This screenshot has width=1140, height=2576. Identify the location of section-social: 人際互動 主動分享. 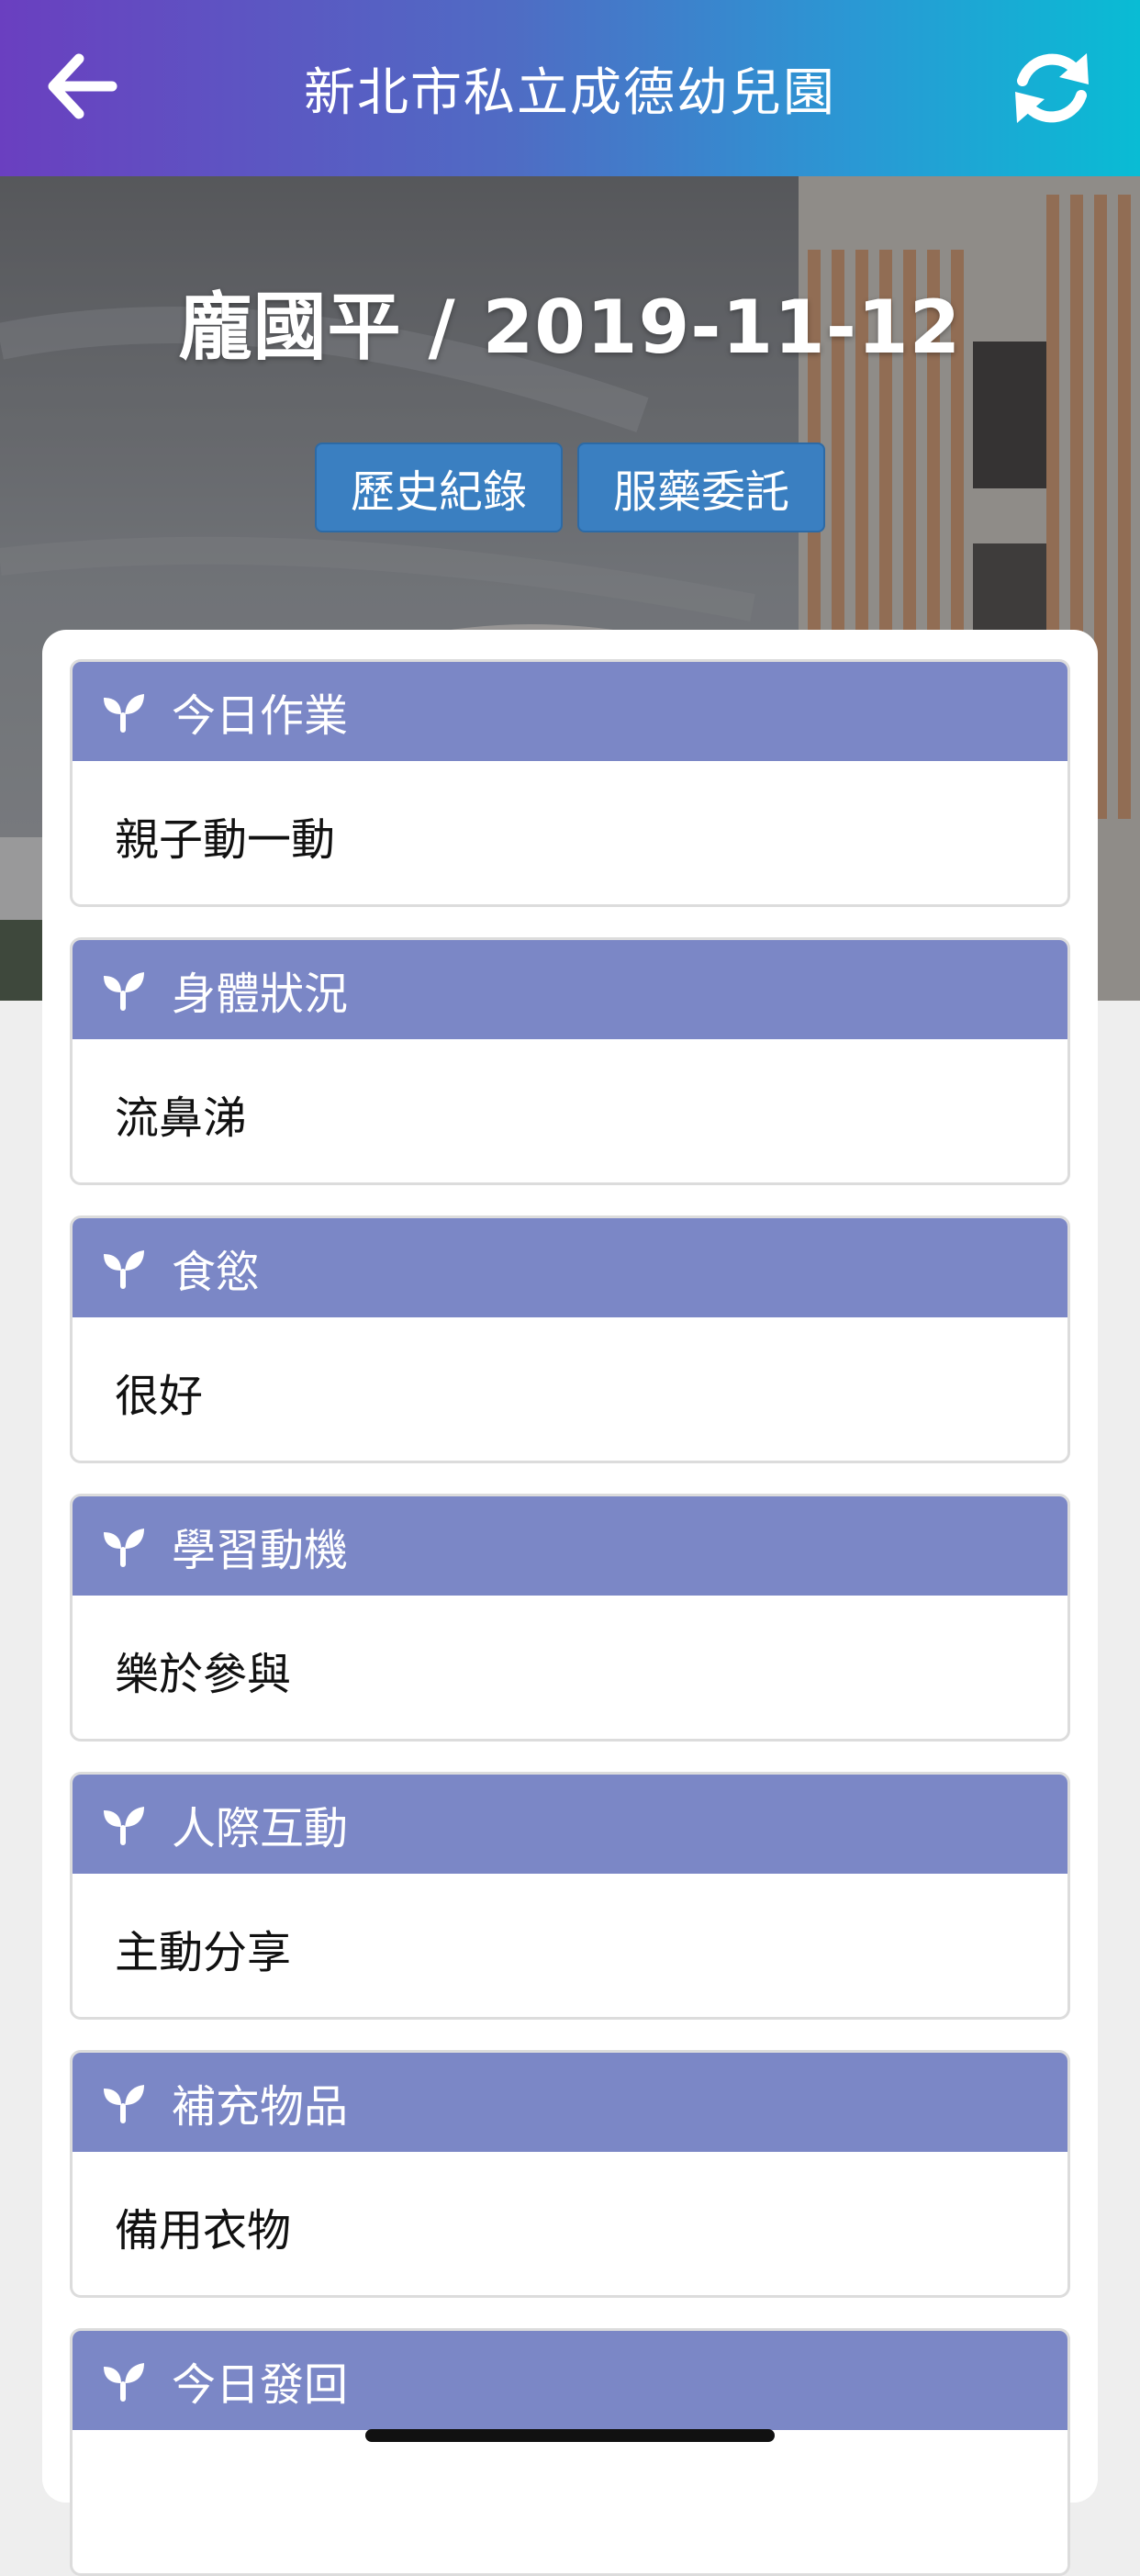
(570, 1896).